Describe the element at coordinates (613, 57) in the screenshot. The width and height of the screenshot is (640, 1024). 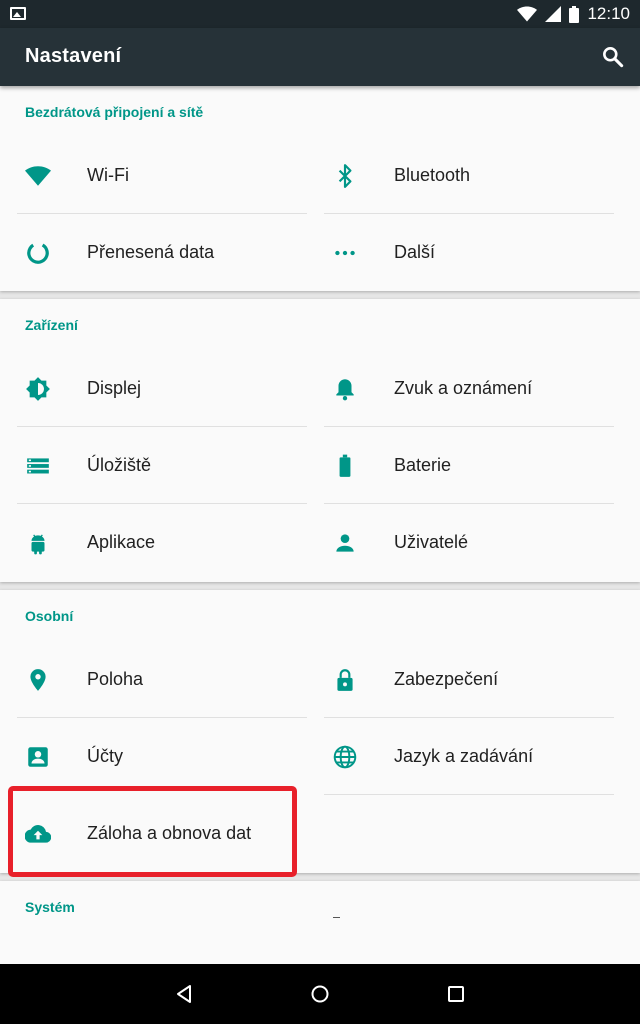
I see `search-icon` at that location.